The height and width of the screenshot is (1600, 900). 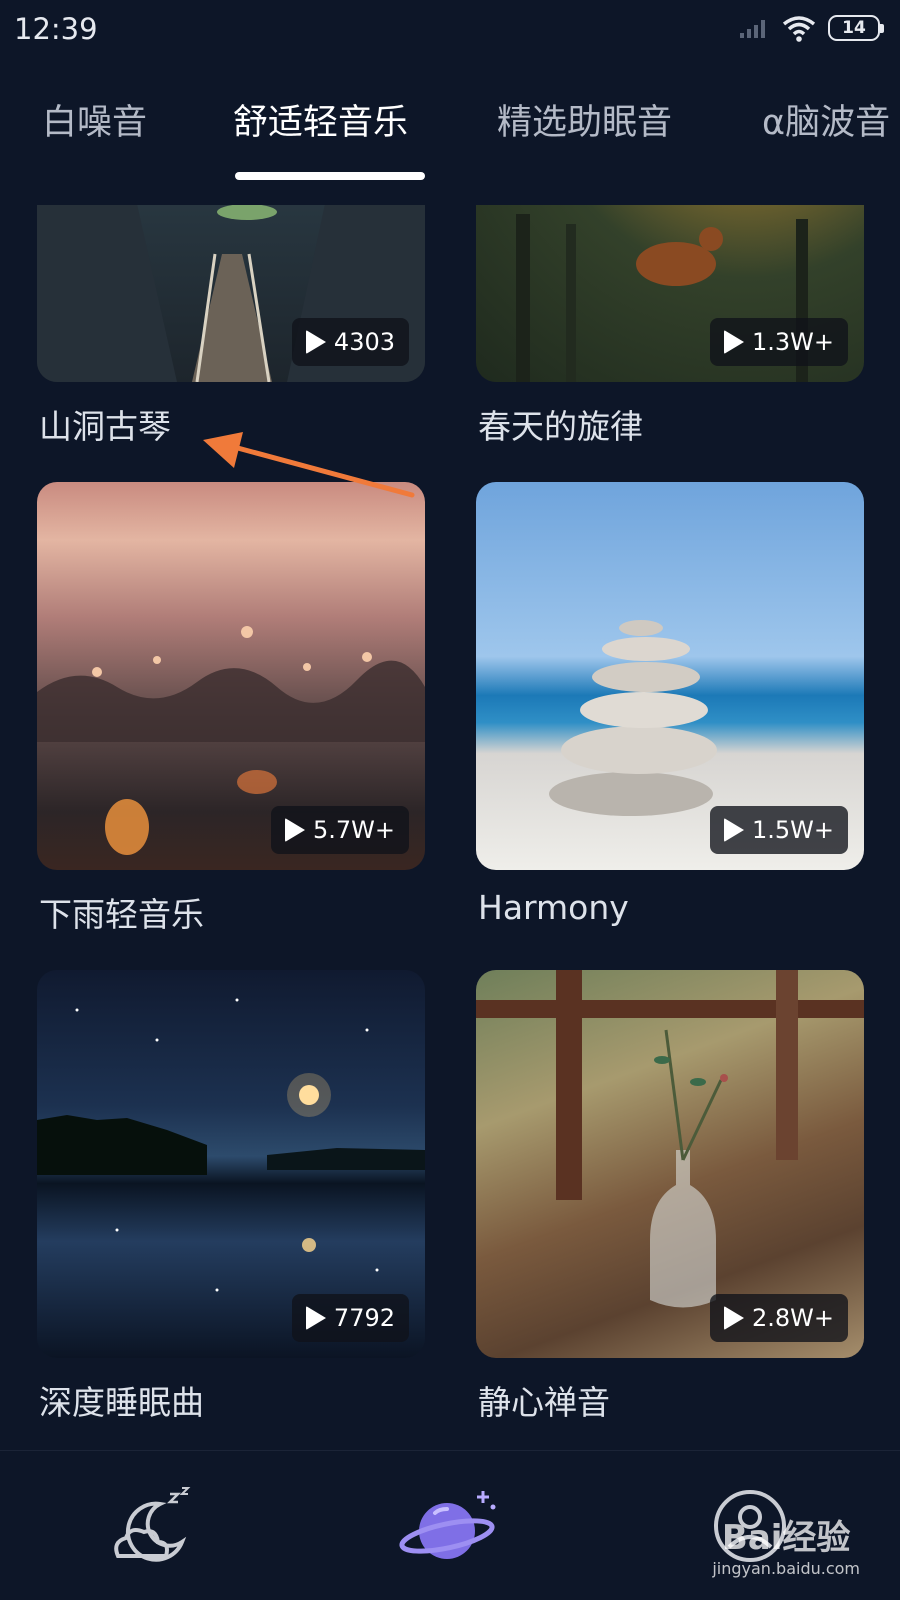 I want to click on card-thumbnail: 1.3W+, so click(x=670, y=293).